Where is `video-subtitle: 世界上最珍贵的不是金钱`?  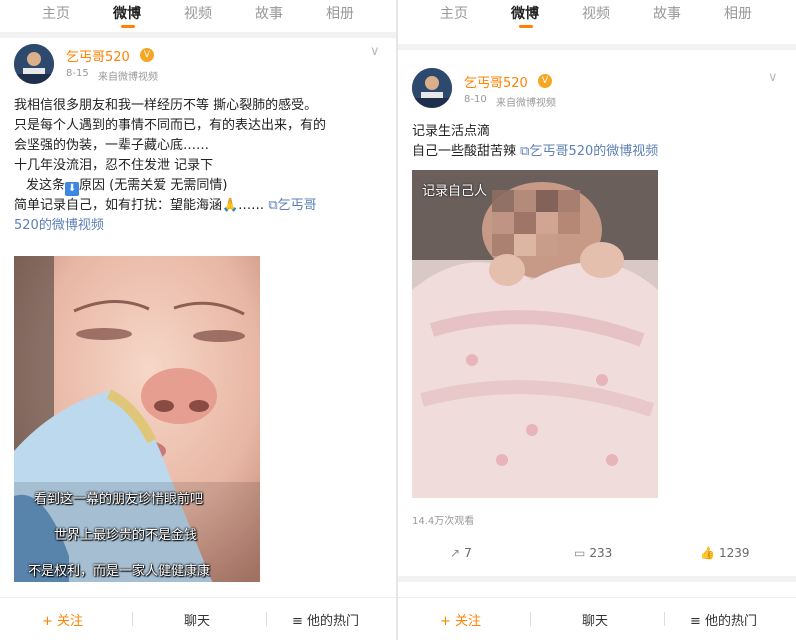
video-subtitle: 世界上最珍贵的不是金钱 is located at coordinates (126, 535).